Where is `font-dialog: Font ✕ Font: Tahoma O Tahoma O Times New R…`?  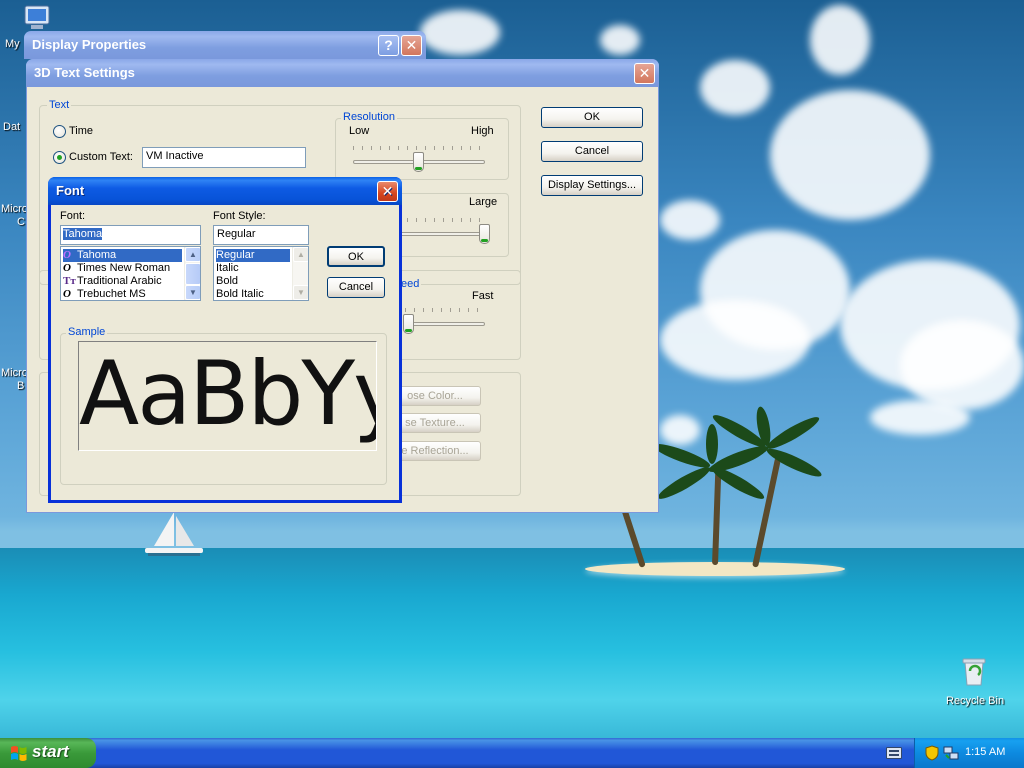 font-dialog: Font ✕ Font: Tahoma O Tahoma O Times New R… is located at coordinates (225, 340).